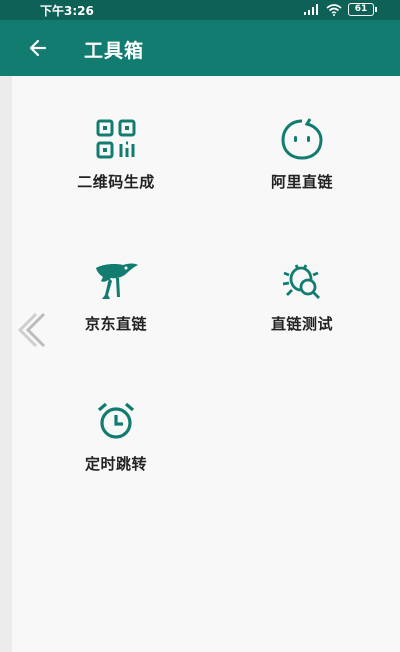 The width and height of the screenshot is (400, 652). What do you see at coordinates (116, 139) in the screenshot?
I see `qr-code-icon` at bounding box center [116, 139].